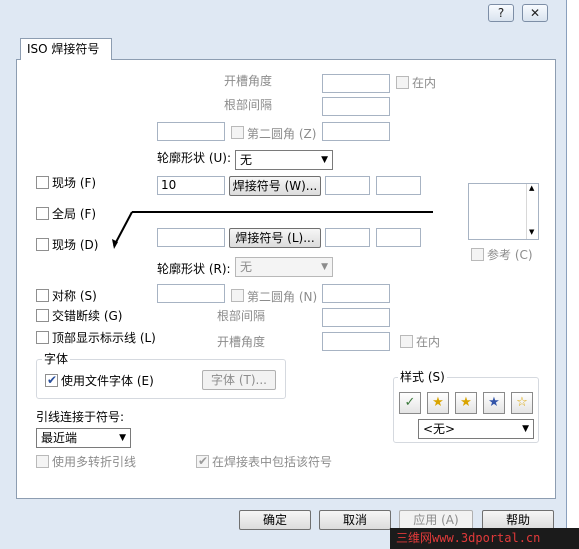 Image resolution: width=579 pixels, height=549 pixels. I want to click on lower-field-b, so click(398, 237).